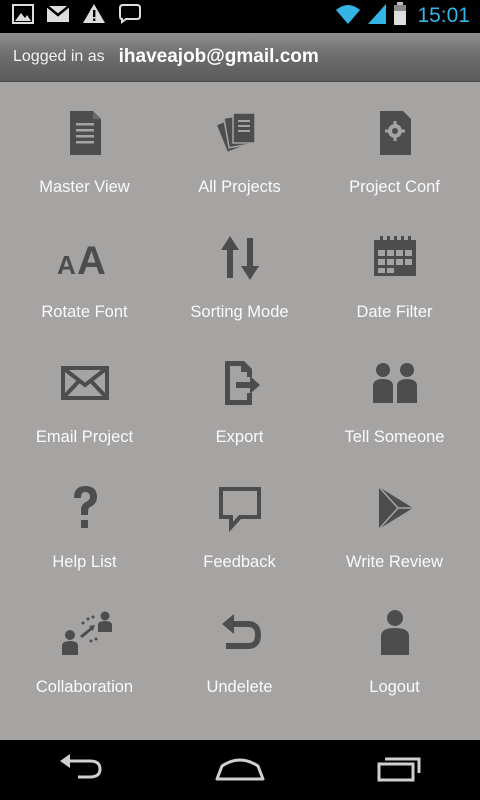 The width and height of the screenshot is (480, 800). I want to click on battery-icon, so click(400, 16).